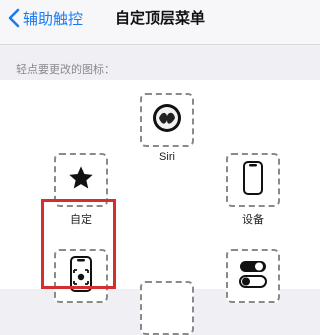 This screenshot has width=320, height=335. Describe the element at coordinates (167, 157) in the screenshot. I see `slot-siri-label: Siri` at that location.